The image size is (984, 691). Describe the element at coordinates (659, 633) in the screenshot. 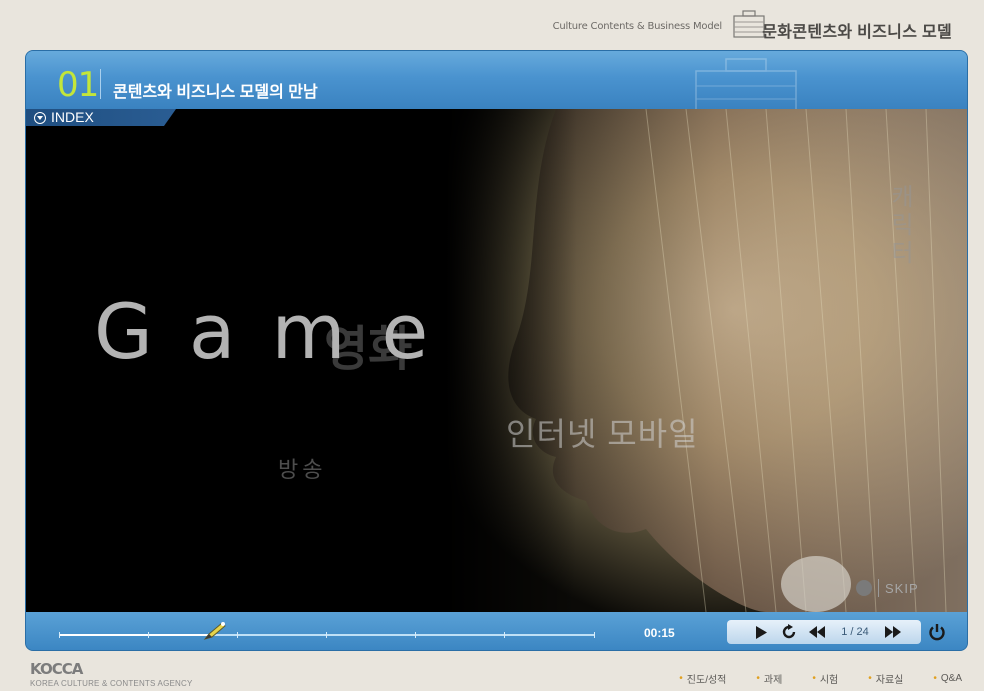

I see `elapsed-time: 00:15` at that location.